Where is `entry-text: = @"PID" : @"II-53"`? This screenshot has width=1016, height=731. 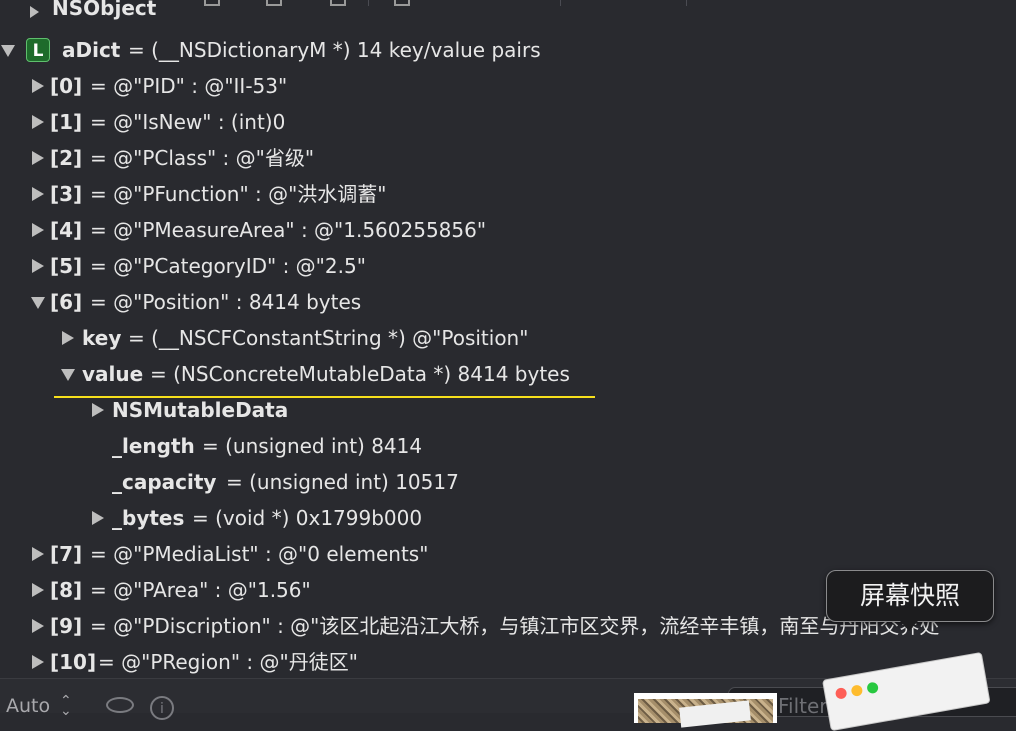 entry-text: = @"PID" : @"II-53" is located at coordinates (189, 86).